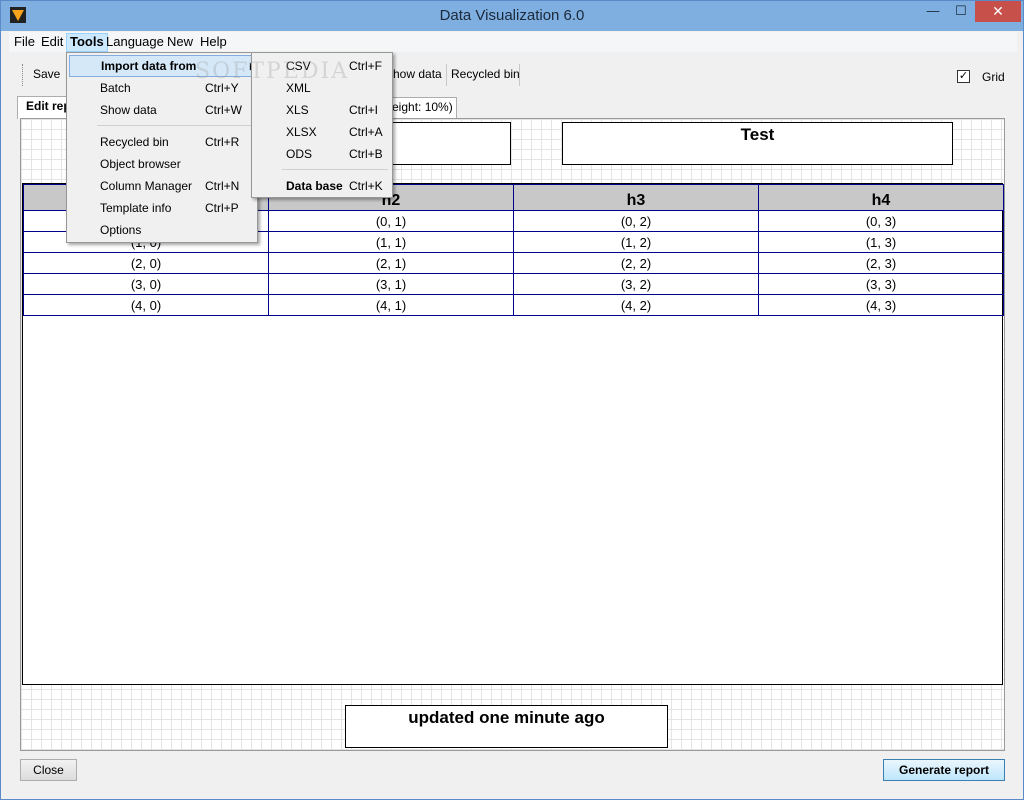  What do you see at coordinates (323, 66) in the screenshot?
I see `menu-item-csv: CSV Ctrl+F` at bounding box center [323, 66].